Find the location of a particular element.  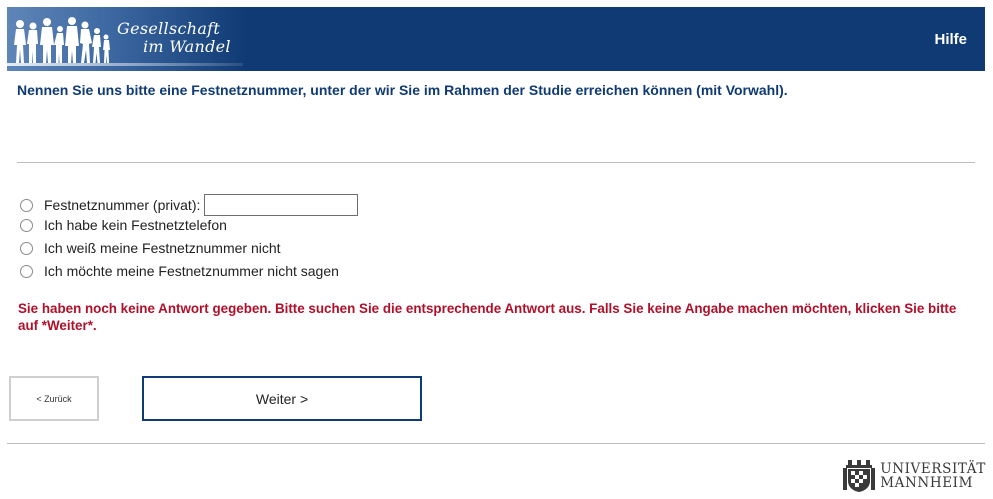

people-silhouette-icon is located at coordinates (62, 40).